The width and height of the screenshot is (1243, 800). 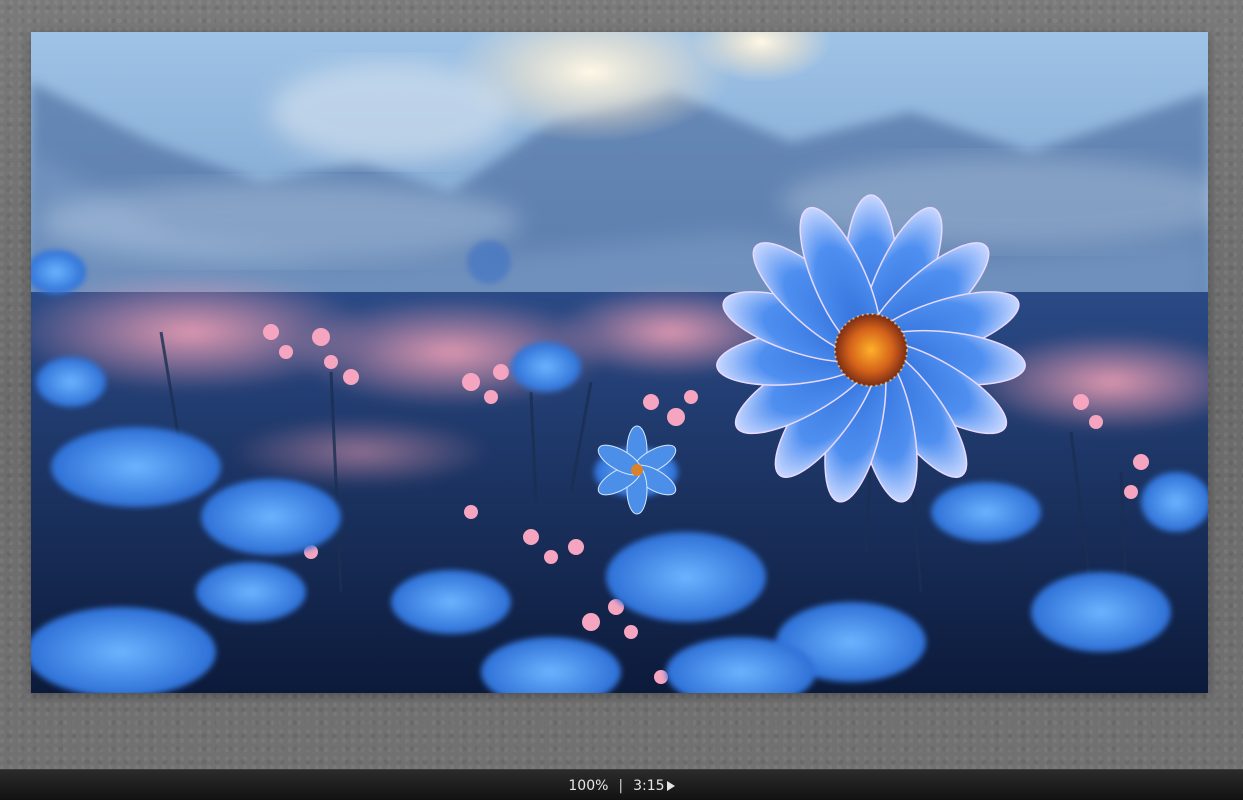 I want to click on play-icon, so click(x=670, y=785).